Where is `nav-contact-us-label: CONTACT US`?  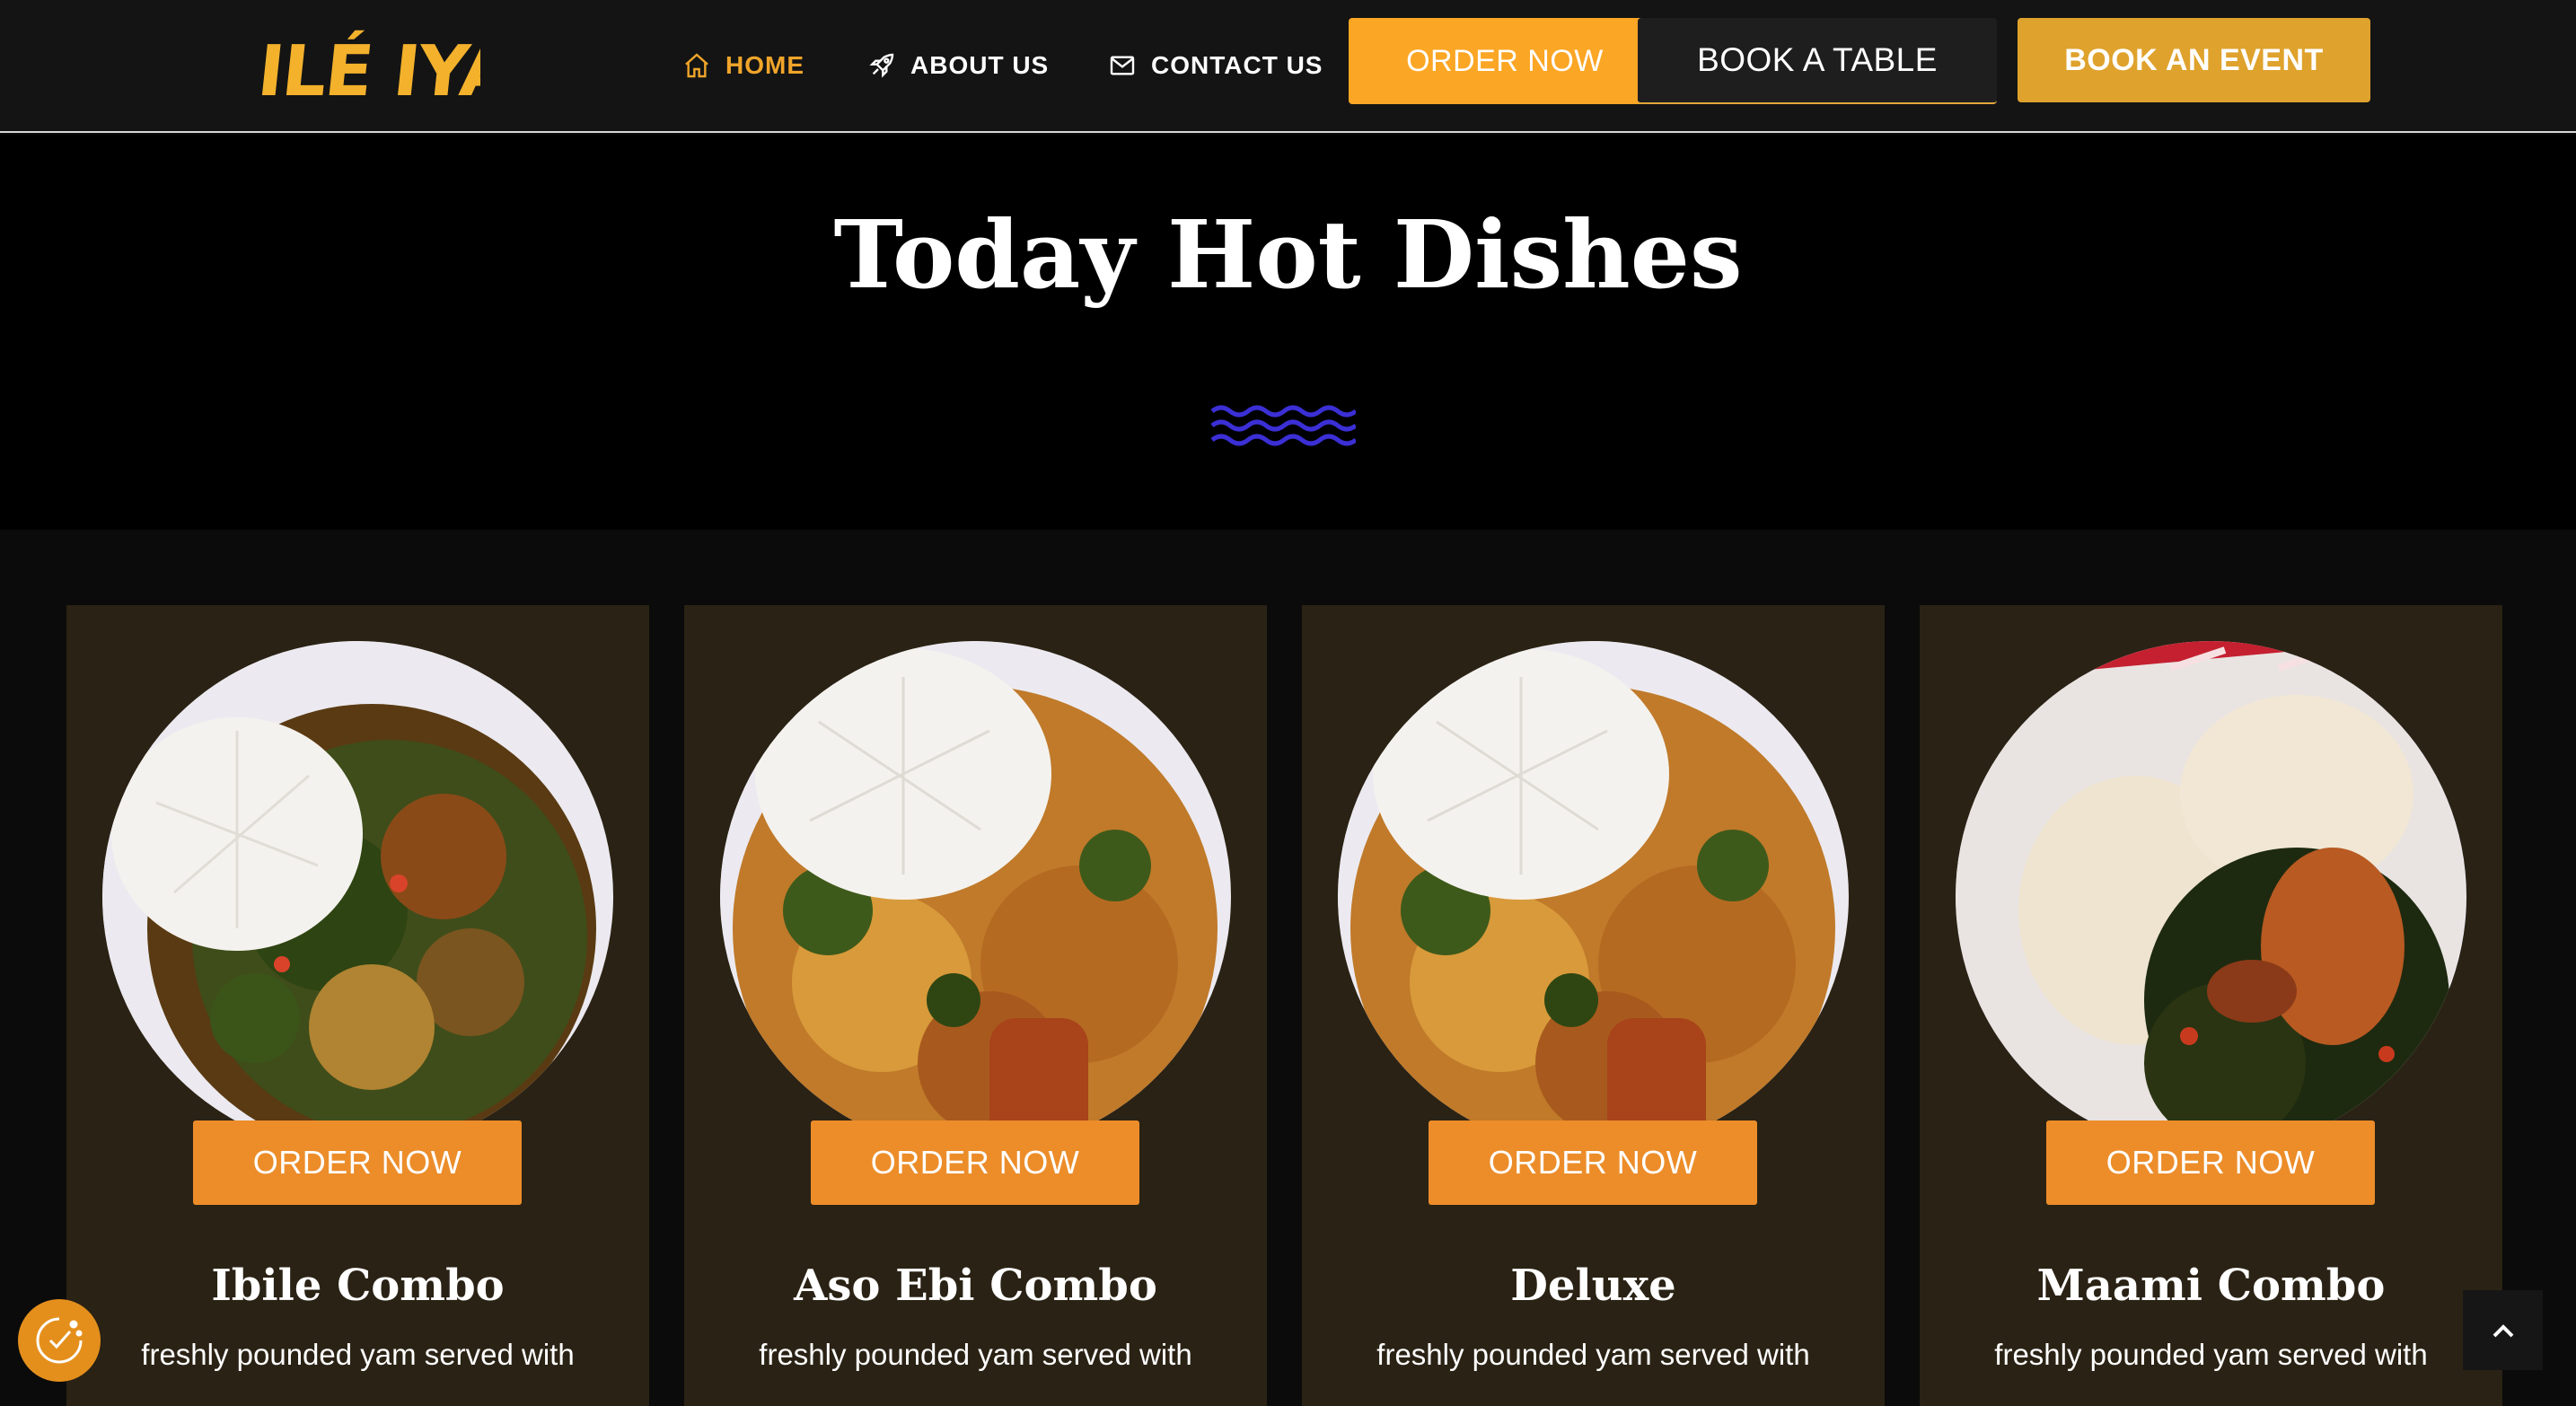
nav-contact-us-label: CONTACT US is located at coordinates (1237, 65).